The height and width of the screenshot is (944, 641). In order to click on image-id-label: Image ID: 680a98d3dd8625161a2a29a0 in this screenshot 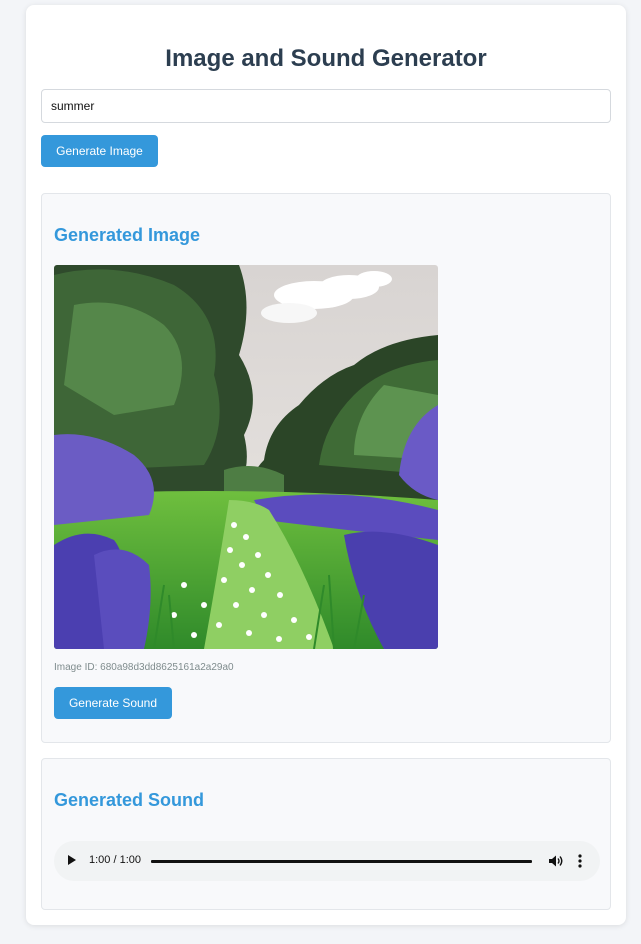, I will do `click(144, 667)`.